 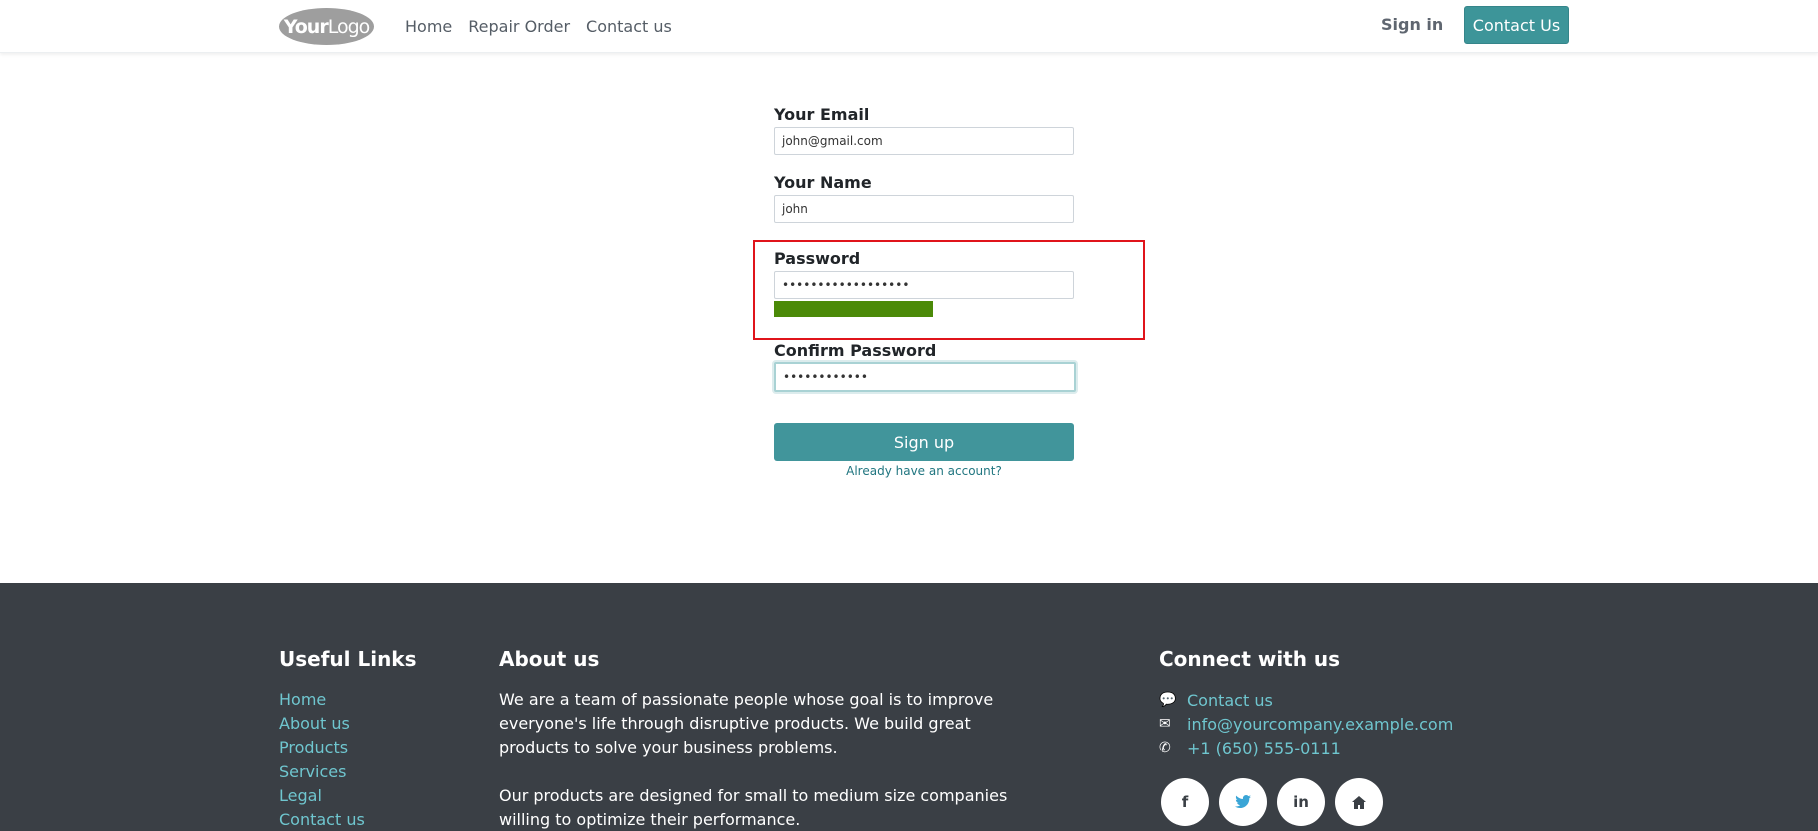 What do you see at coordinates (1306, 700) in the screenshot?
I see `connect-contact-row: 💬 Contact us` at bounding box center [1306, 700].